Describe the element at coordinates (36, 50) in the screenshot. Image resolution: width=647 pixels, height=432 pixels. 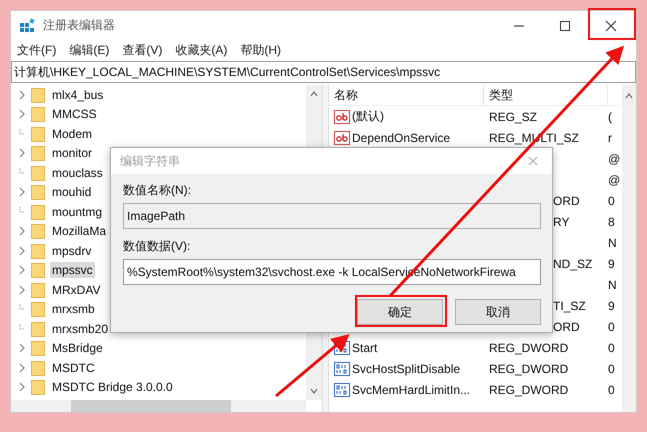
I see `menu-item: 文件(F)` at that location.